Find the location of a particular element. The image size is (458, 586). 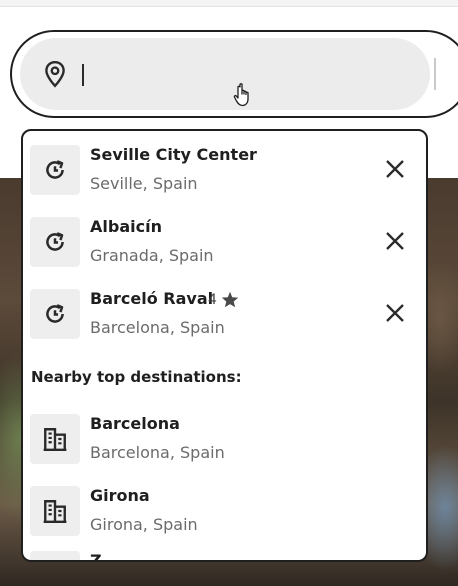

destination-title: Girona is located at coordinates (120, 495).